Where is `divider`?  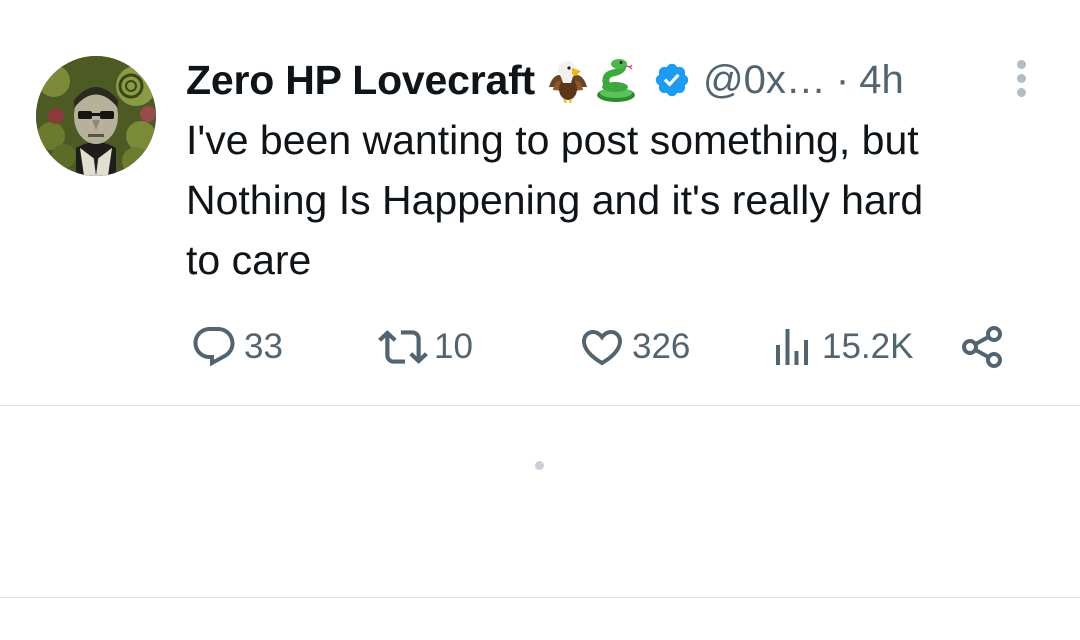 divider is located at coordinates (540, 597).